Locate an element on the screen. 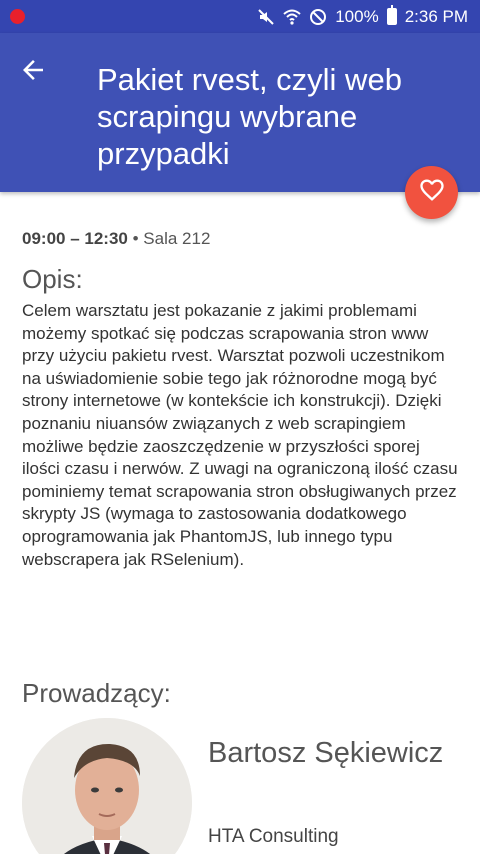 The width and height of the screenshot is (480, 854). notification-dot-icon is located at coordinates (17, 16).